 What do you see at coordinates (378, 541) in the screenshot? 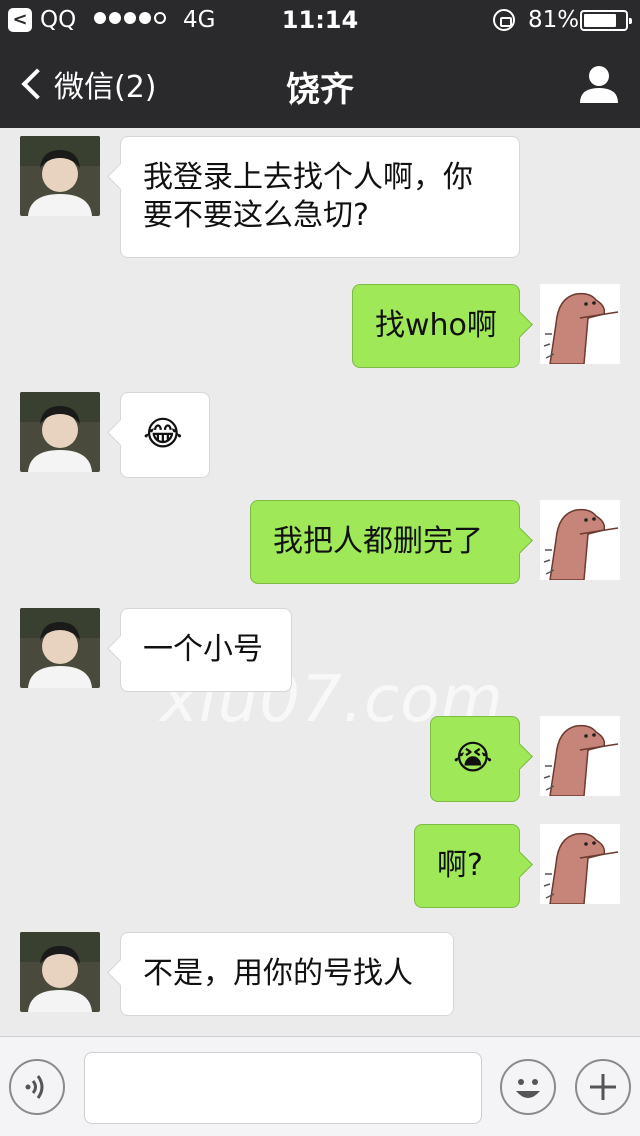
I see `message-text: 我把人都删完了` at bounding box center [378, 541].